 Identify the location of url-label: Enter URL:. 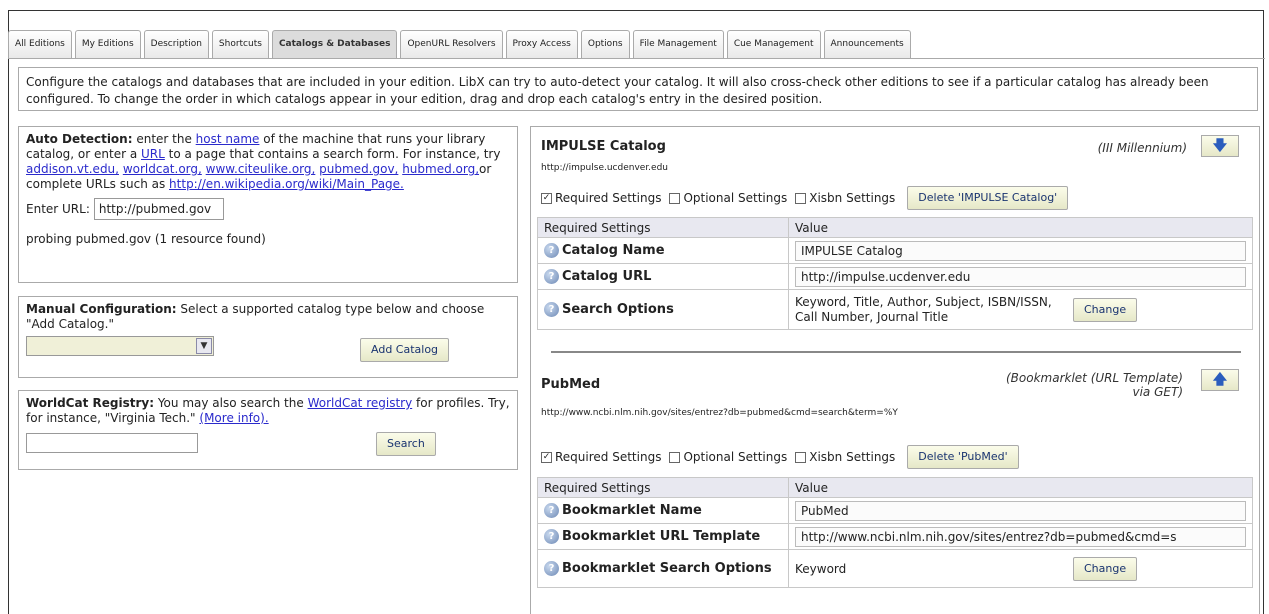
(58, 208).